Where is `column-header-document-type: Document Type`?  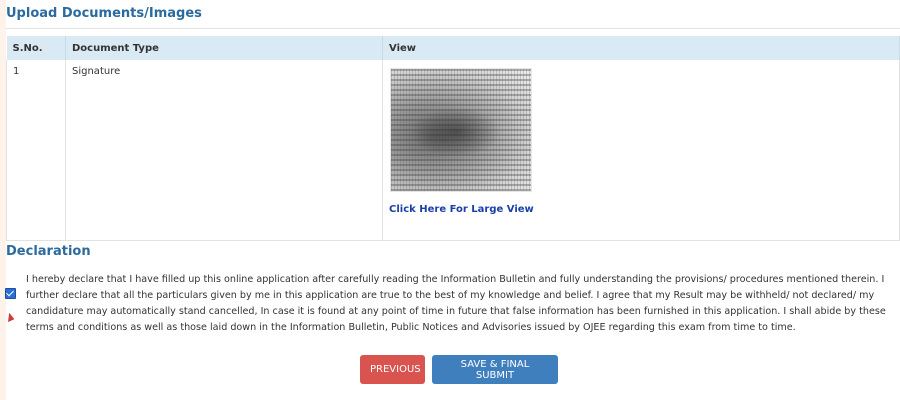
column-header-document-type: Document Type is located at coordinates (224, 48).